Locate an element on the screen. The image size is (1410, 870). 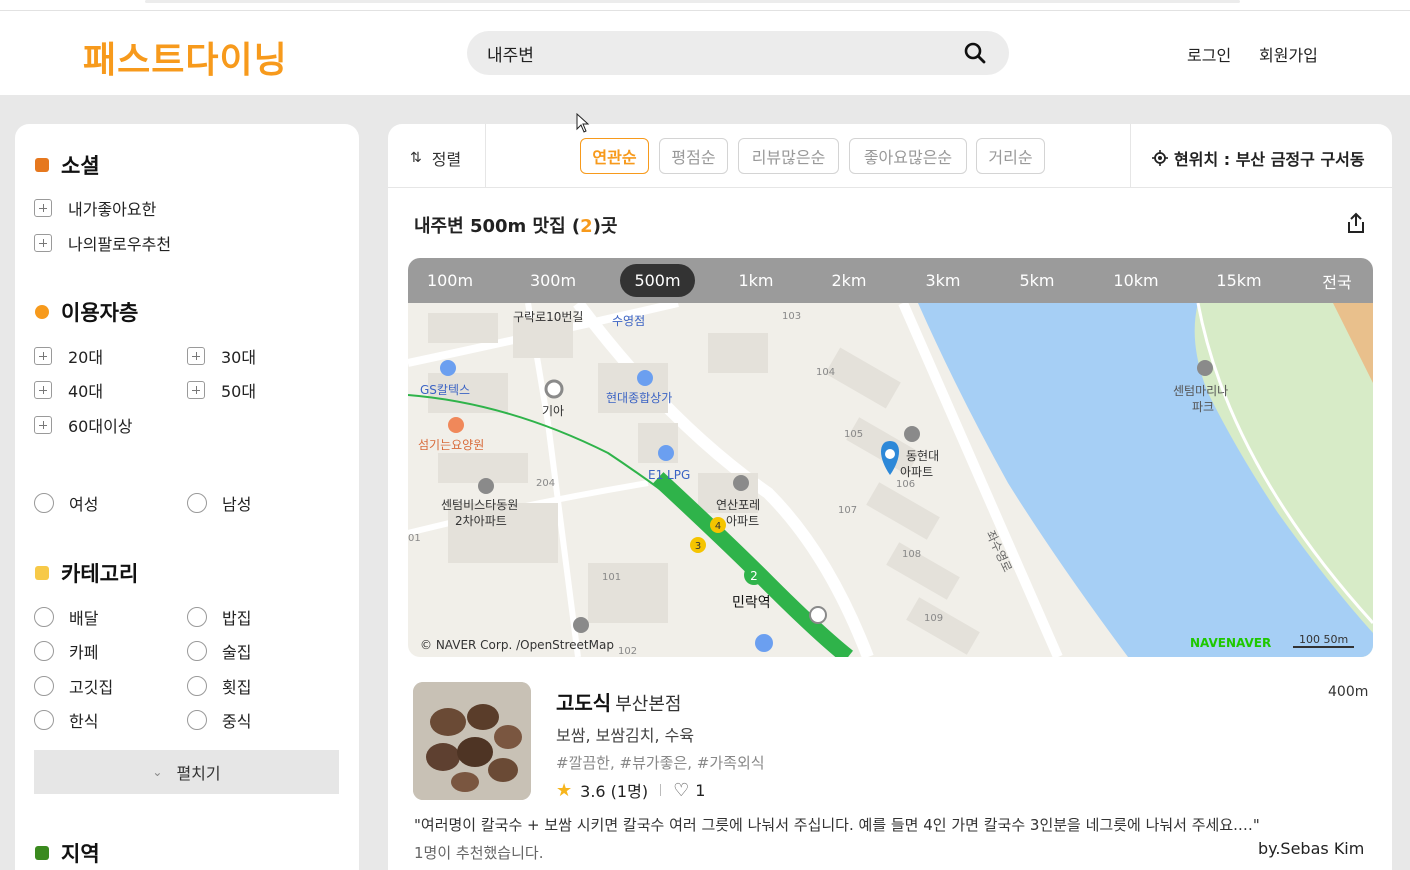
login-link: 로그인 is located at coordinates (1209, 54).